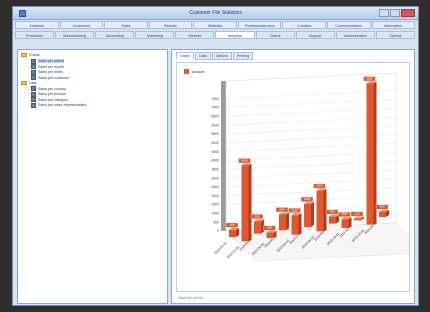 The image size is (430, 312). I want to click on tree-item-label: Lists, so click(33, 82).